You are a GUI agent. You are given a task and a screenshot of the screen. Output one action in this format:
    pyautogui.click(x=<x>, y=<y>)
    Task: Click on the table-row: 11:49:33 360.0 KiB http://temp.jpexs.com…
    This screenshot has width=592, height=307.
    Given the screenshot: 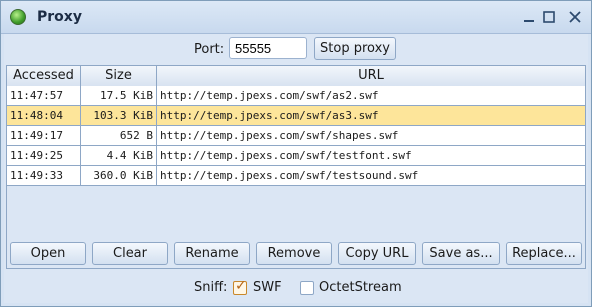 What is the action you would take?
    pyautogui.click(x=296, y=176)
    